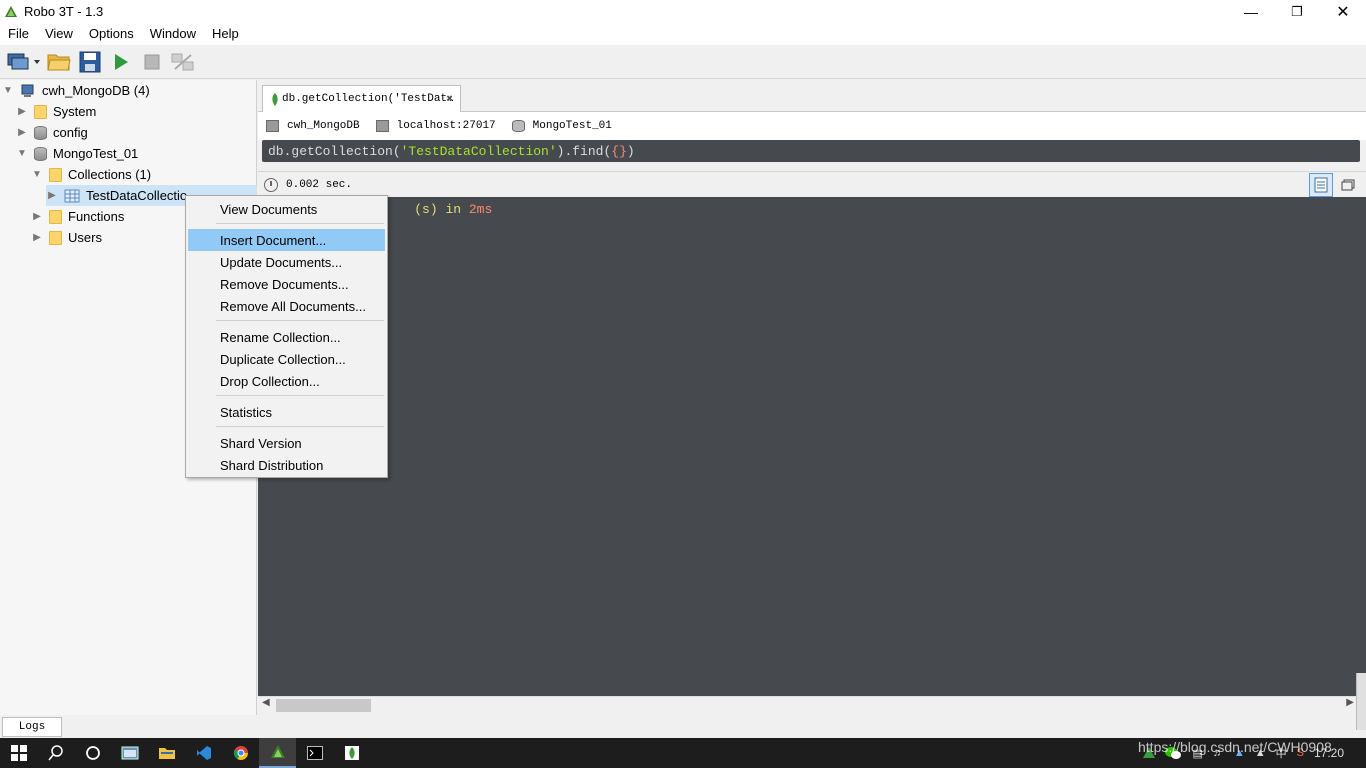  I want to click on query-tab: db.getCollection('TestDat… ✖, so click(361, 98).